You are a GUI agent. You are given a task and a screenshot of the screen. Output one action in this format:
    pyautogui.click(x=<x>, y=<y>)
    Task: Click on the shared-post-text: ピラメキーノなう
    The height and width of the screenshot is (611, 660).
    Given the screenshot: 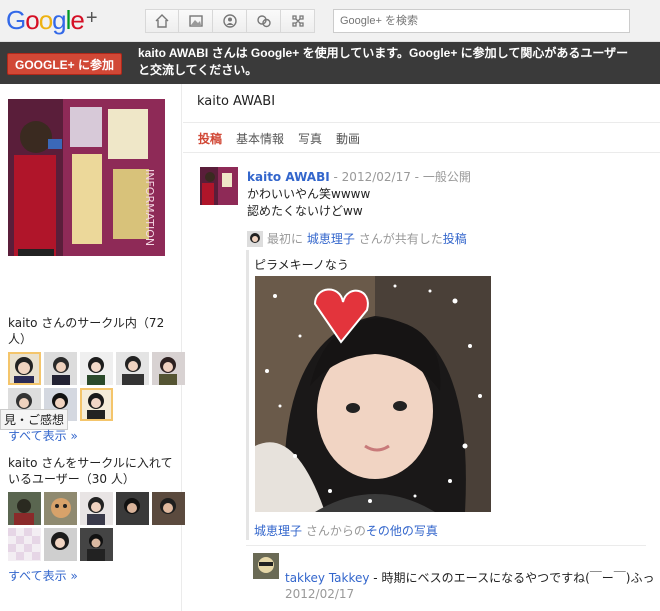 What is the action you would take?
    pyautogui.click(x=301, y=265)
    